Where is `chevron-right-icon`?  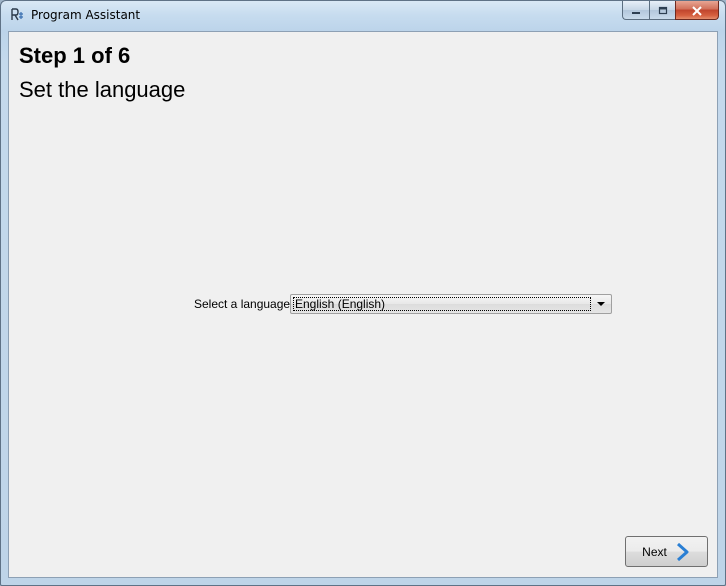
chevron-right-icon is located at coordinates (683, 552).